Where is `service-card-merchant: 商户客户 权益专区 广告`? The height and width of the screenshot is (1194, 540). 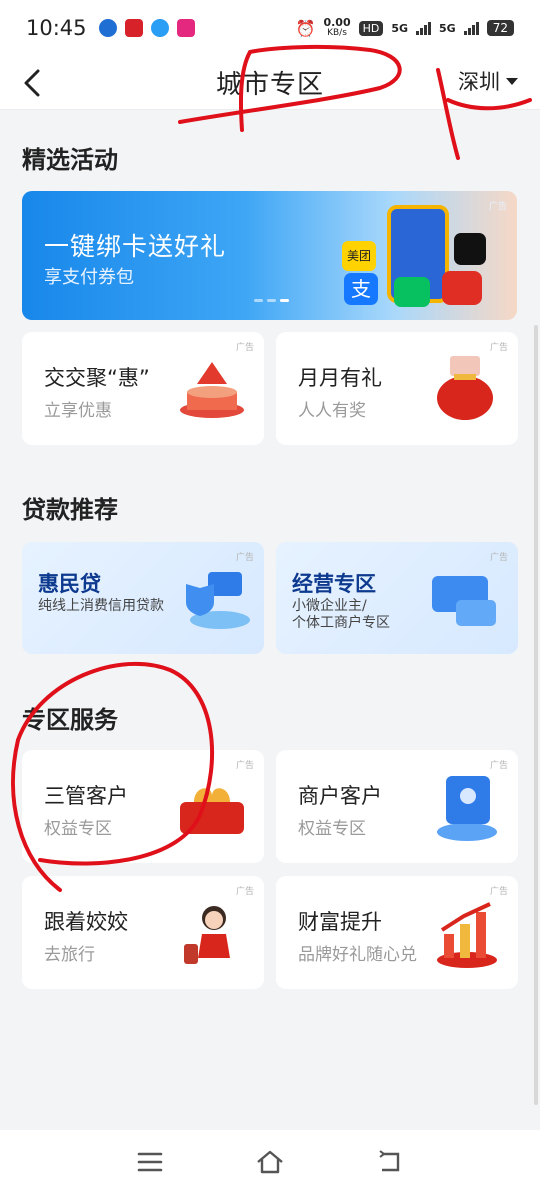 service-card-merchant: 商户客户 权益专区 广告 is located at coordinates (397, 806).